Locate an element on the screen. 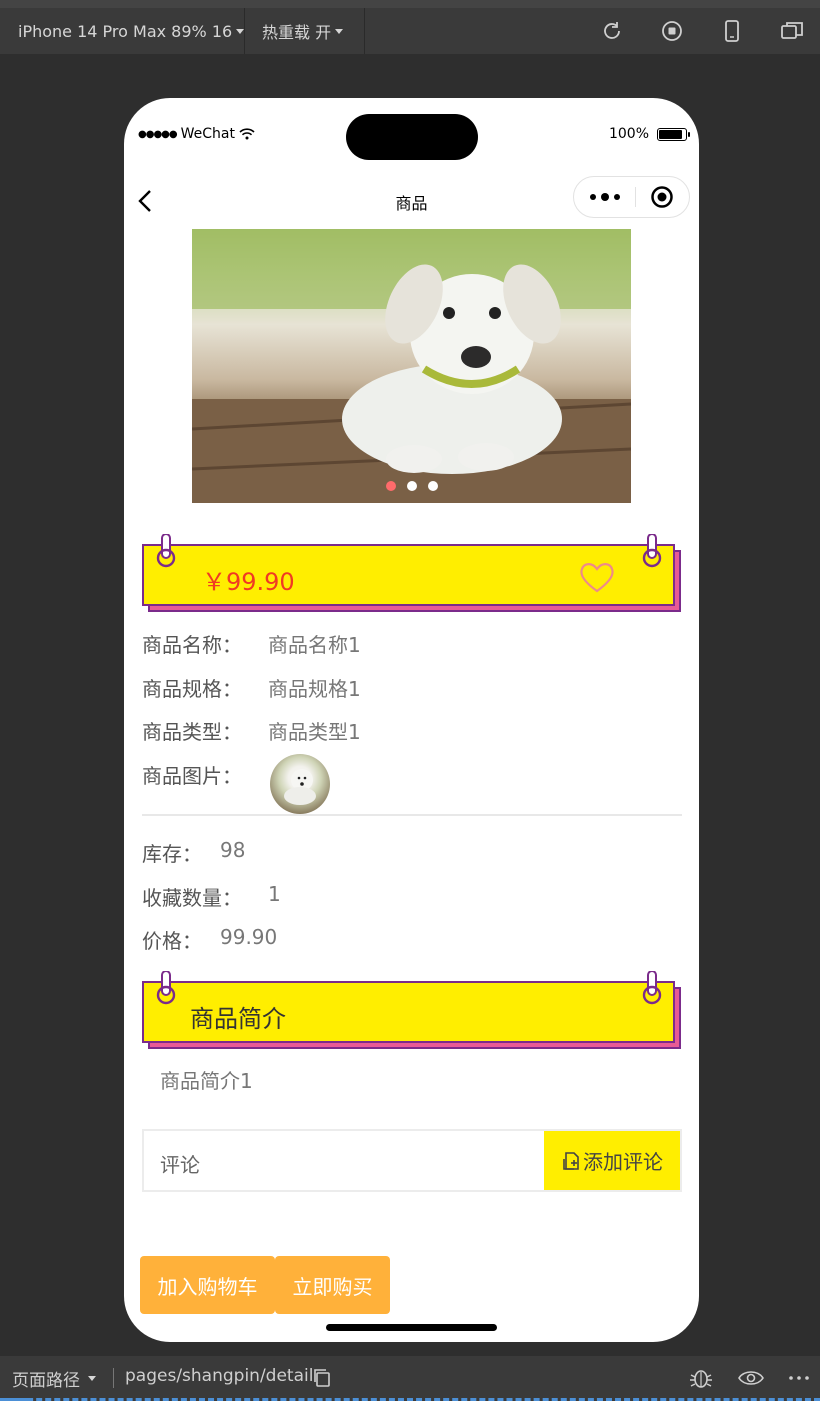 The width and height of the screenshot is (820, 1401). carrier-label: WeChat is located at coordinates (207, 134).